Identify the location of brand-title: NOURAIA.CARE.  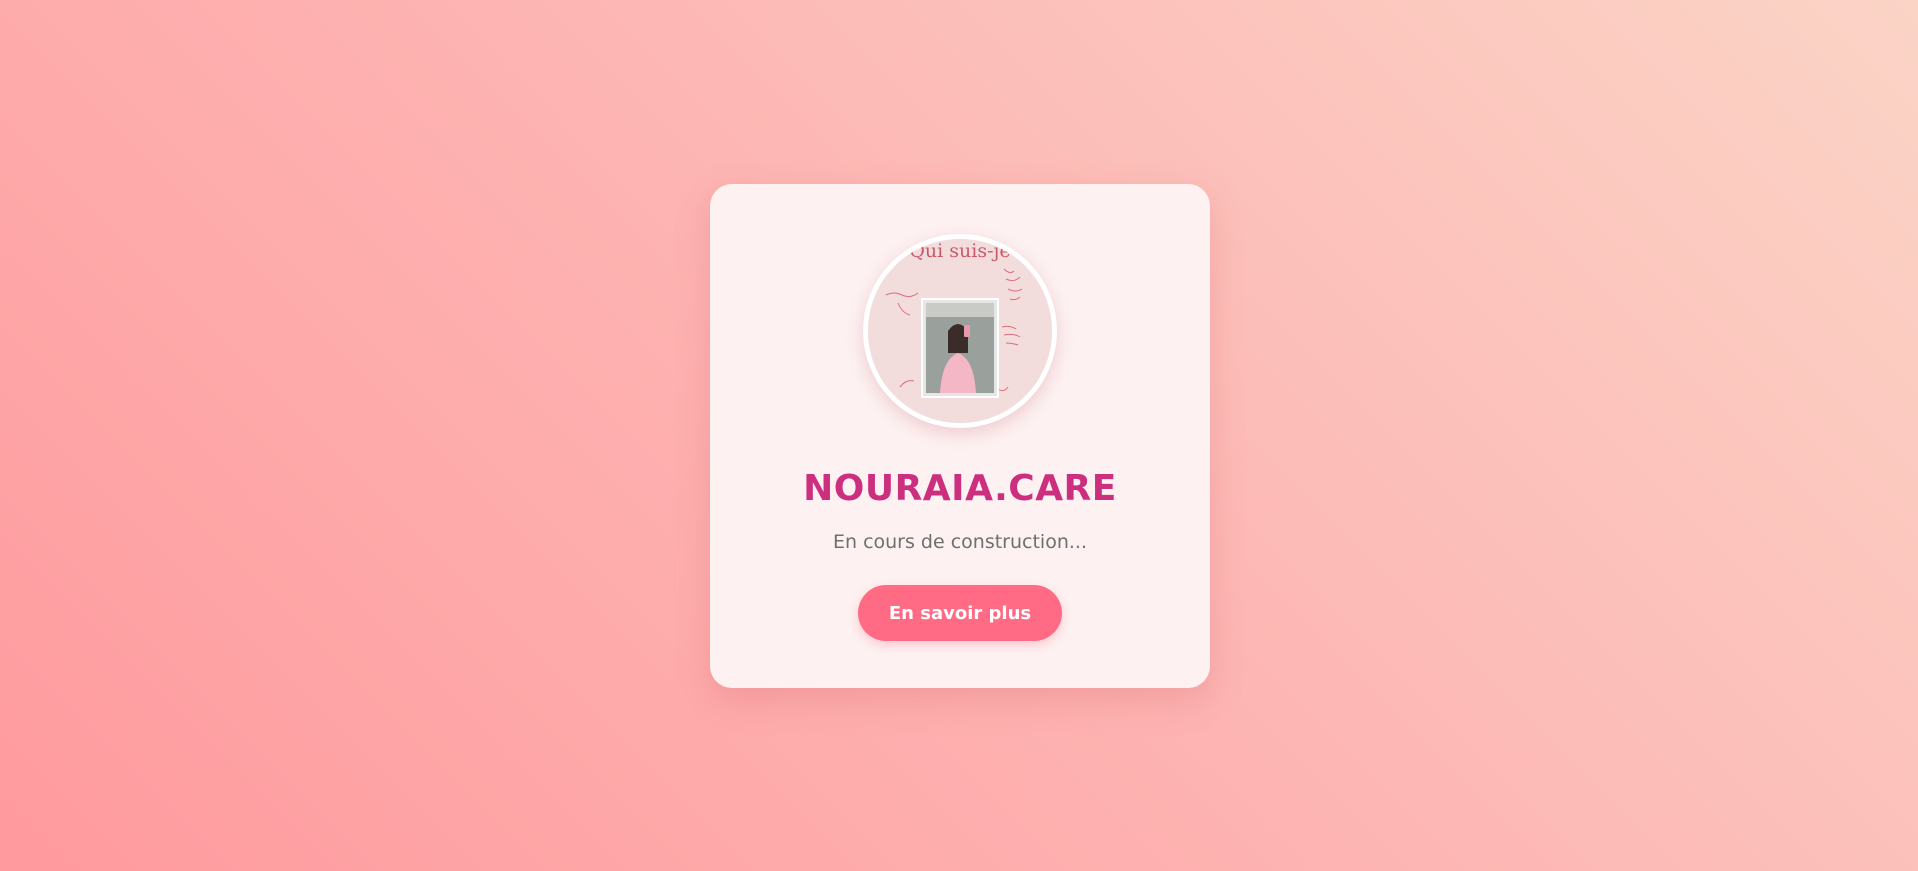
(960, 488).